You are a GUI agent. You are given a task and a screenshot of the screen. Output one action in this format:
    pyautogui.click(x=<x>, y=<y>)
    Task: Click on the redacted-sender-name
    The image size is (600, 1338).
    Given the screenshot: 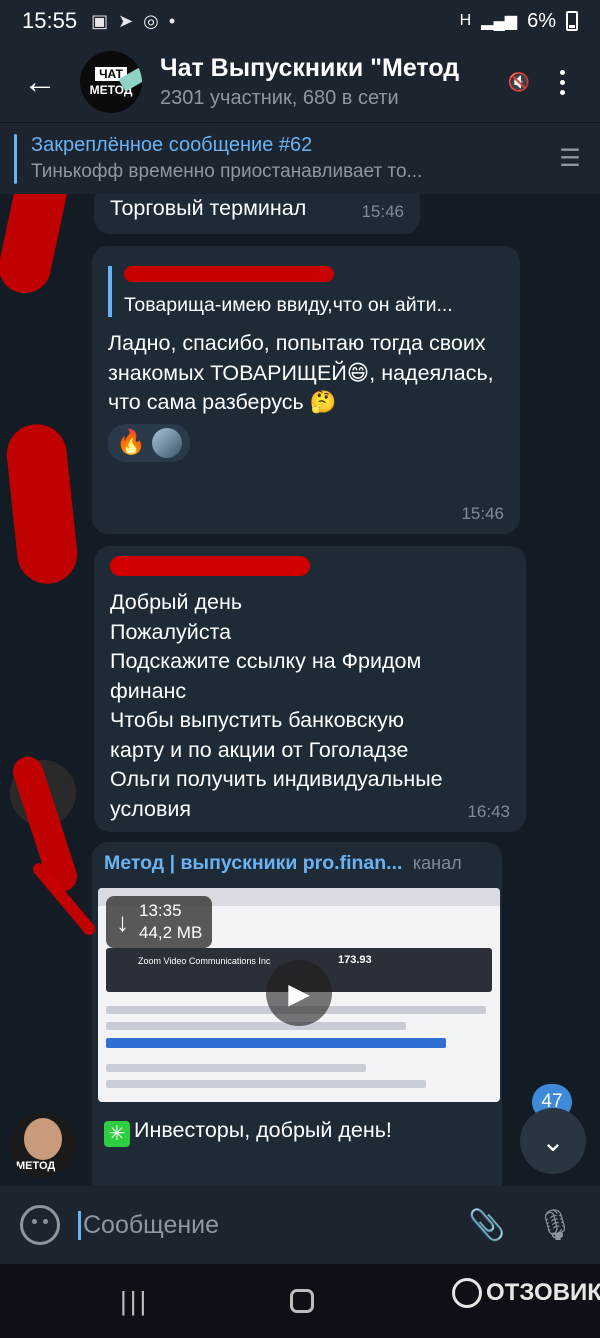 What is the action you would take?
    pyautogui.click(x=210, y=566)
    